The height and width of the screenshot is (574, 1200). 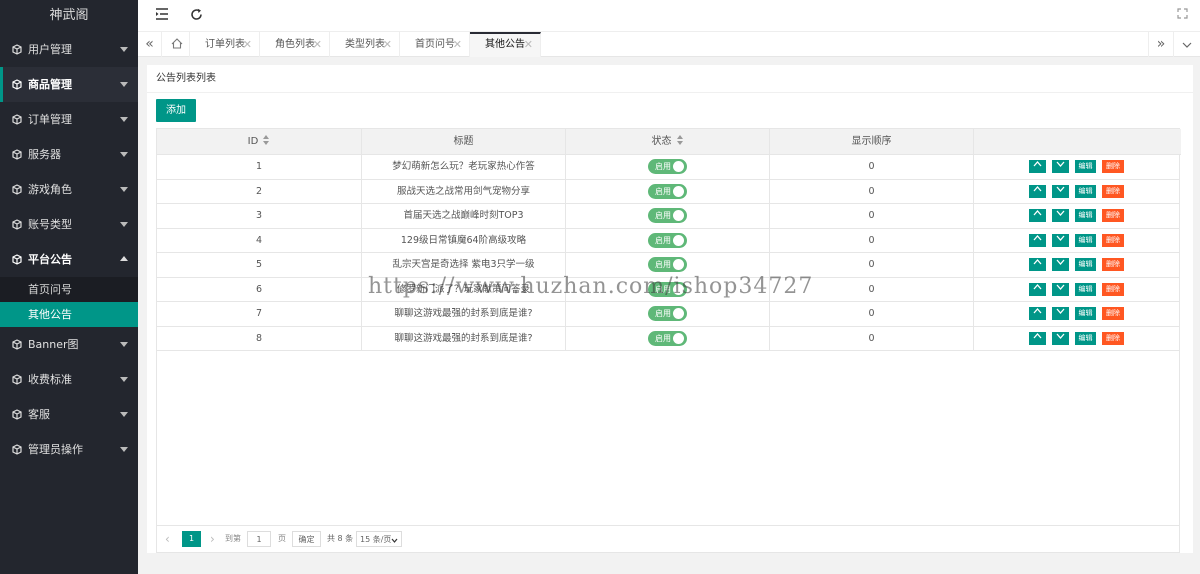 I want to click on table-row: 4 129级日常镇魔64阶高级攻略 启用 0 编辑 删除, so click(x=668, y=240).